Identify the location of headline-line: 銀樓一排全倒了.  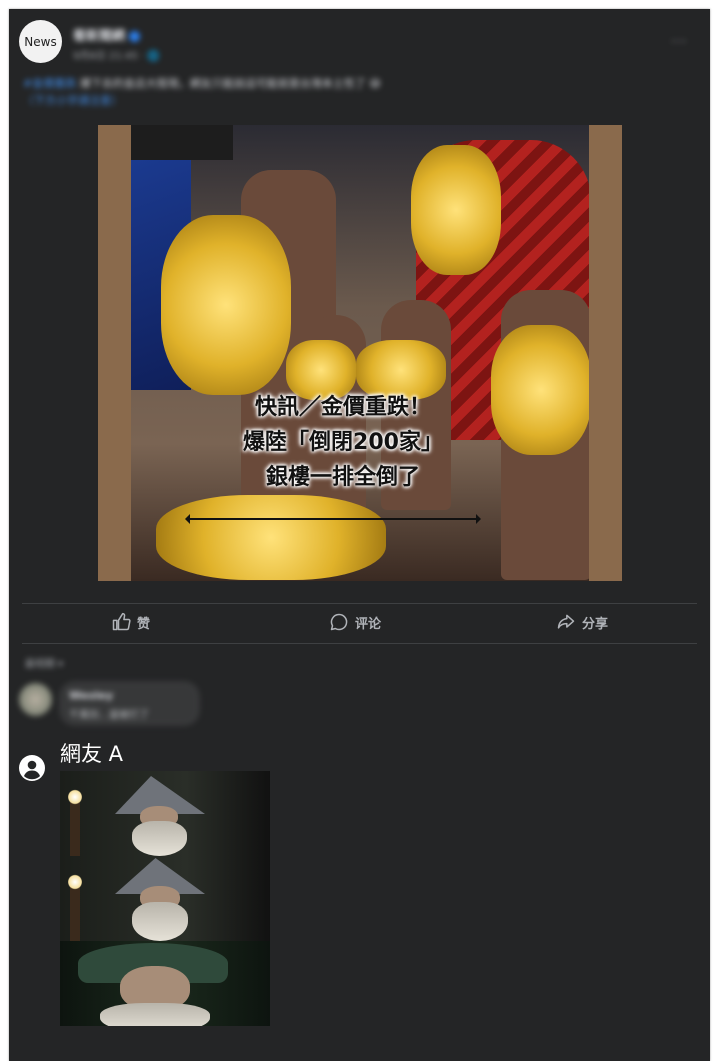
(342, 477).